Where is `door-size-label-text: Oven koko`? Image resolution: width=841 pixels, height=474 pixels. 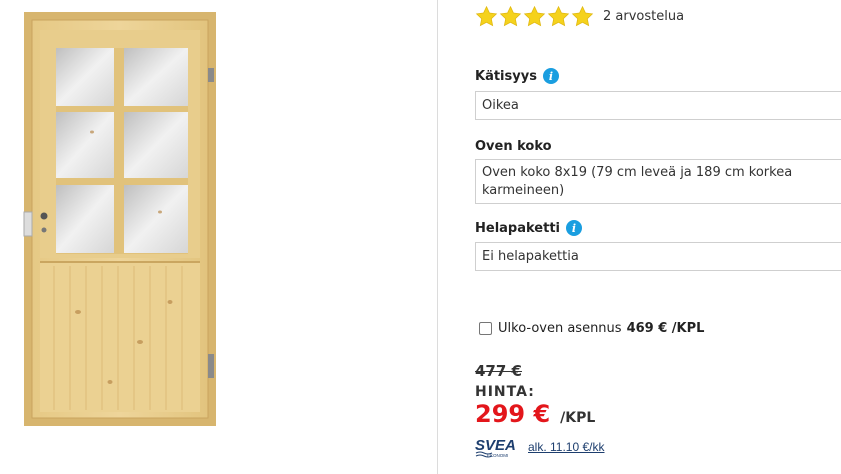
door-size-label-text: Oven koko is located at coordinates (513, 146).